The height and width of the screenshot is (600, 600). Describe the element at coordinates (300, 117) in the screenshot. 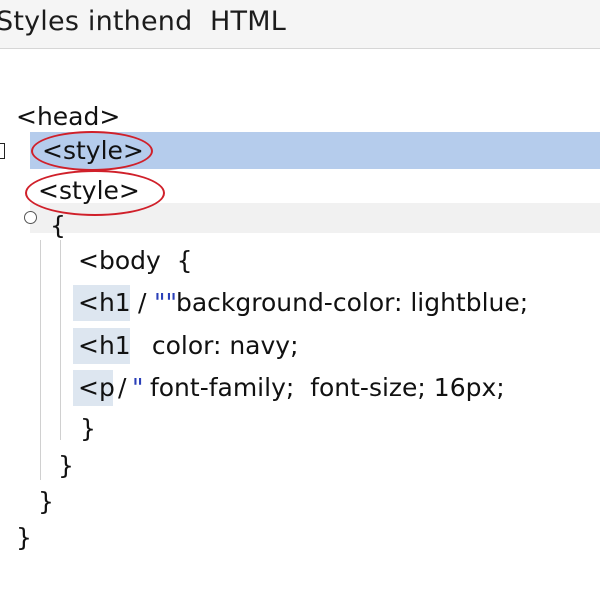

I see `code-line: <head>` at that location.